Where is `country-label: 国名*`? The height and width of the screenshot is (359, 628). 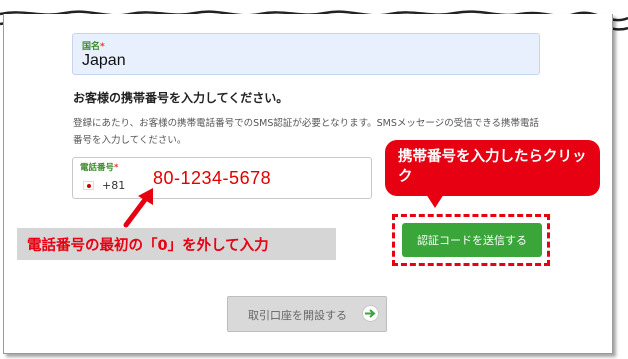 country-label: 国名* is located at coordinates (93, 47).